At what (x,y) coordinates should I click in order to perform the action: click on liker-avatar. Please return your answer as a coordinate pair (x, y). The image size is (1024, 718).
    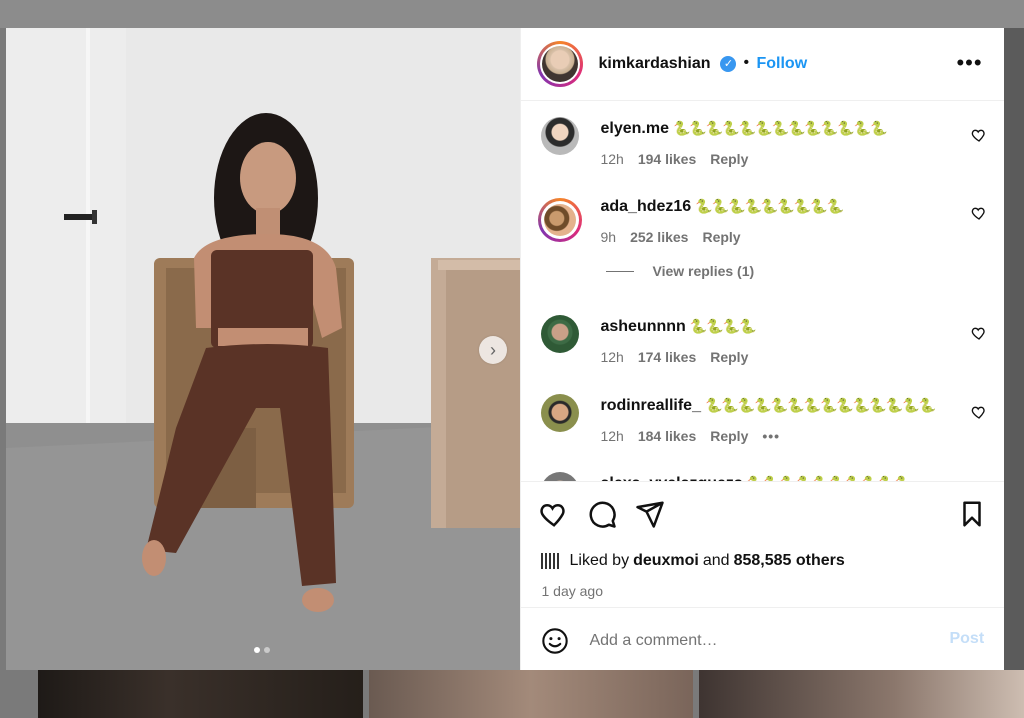
    Looking at the image, I should click on (551, 561).